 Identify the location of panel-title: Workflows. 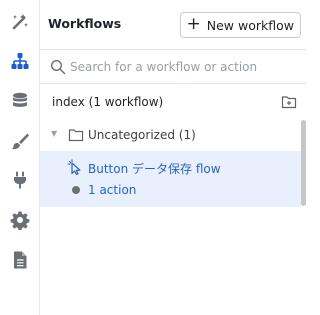
(85, 23).